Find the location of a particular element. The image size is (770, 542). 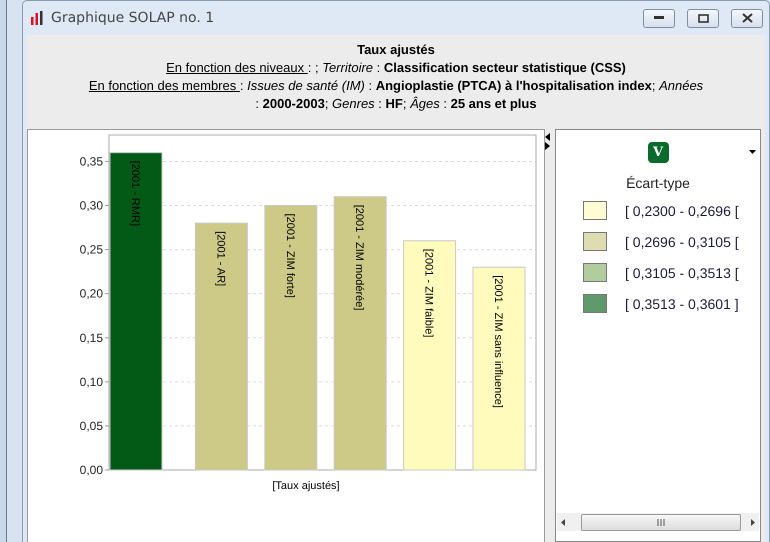

bar-label: [2001 - ZIM forte] is located at coordinates (290, 256).